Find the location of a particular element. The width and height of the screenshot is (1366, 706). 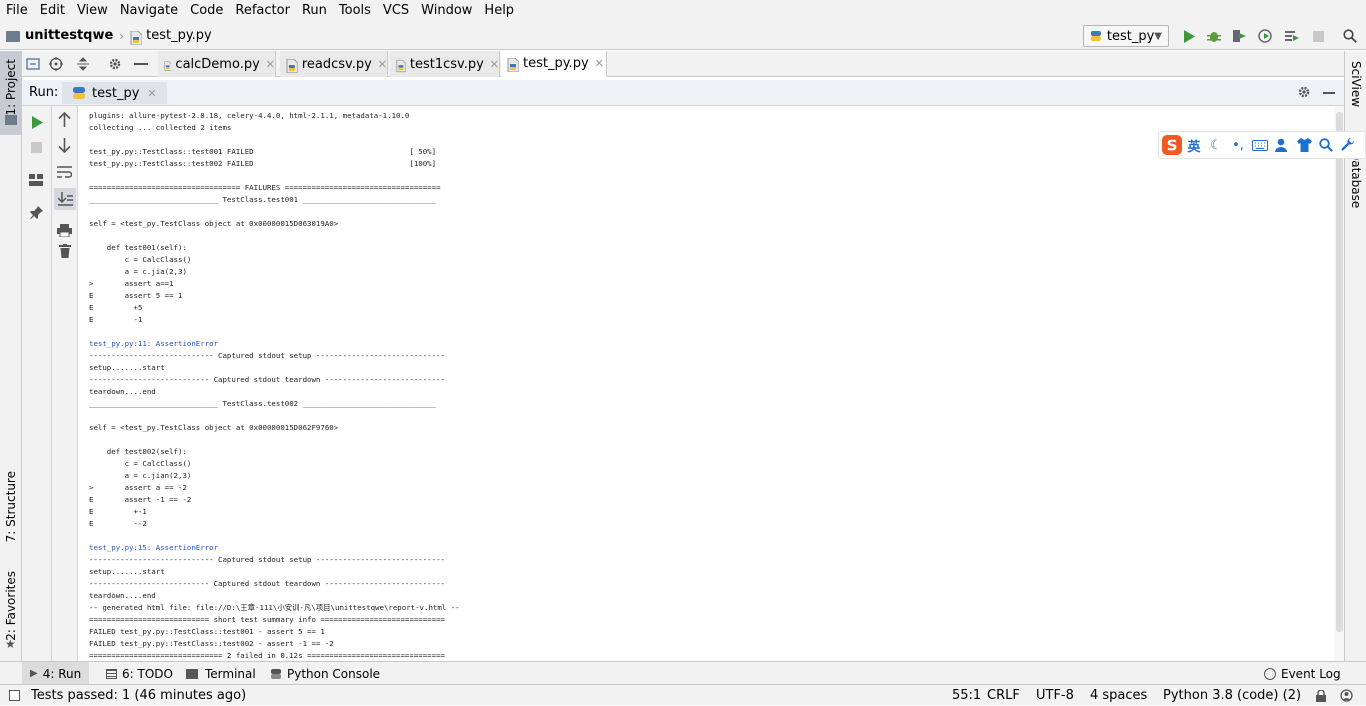

coverage-icon is located at coordinates (1239, 36).